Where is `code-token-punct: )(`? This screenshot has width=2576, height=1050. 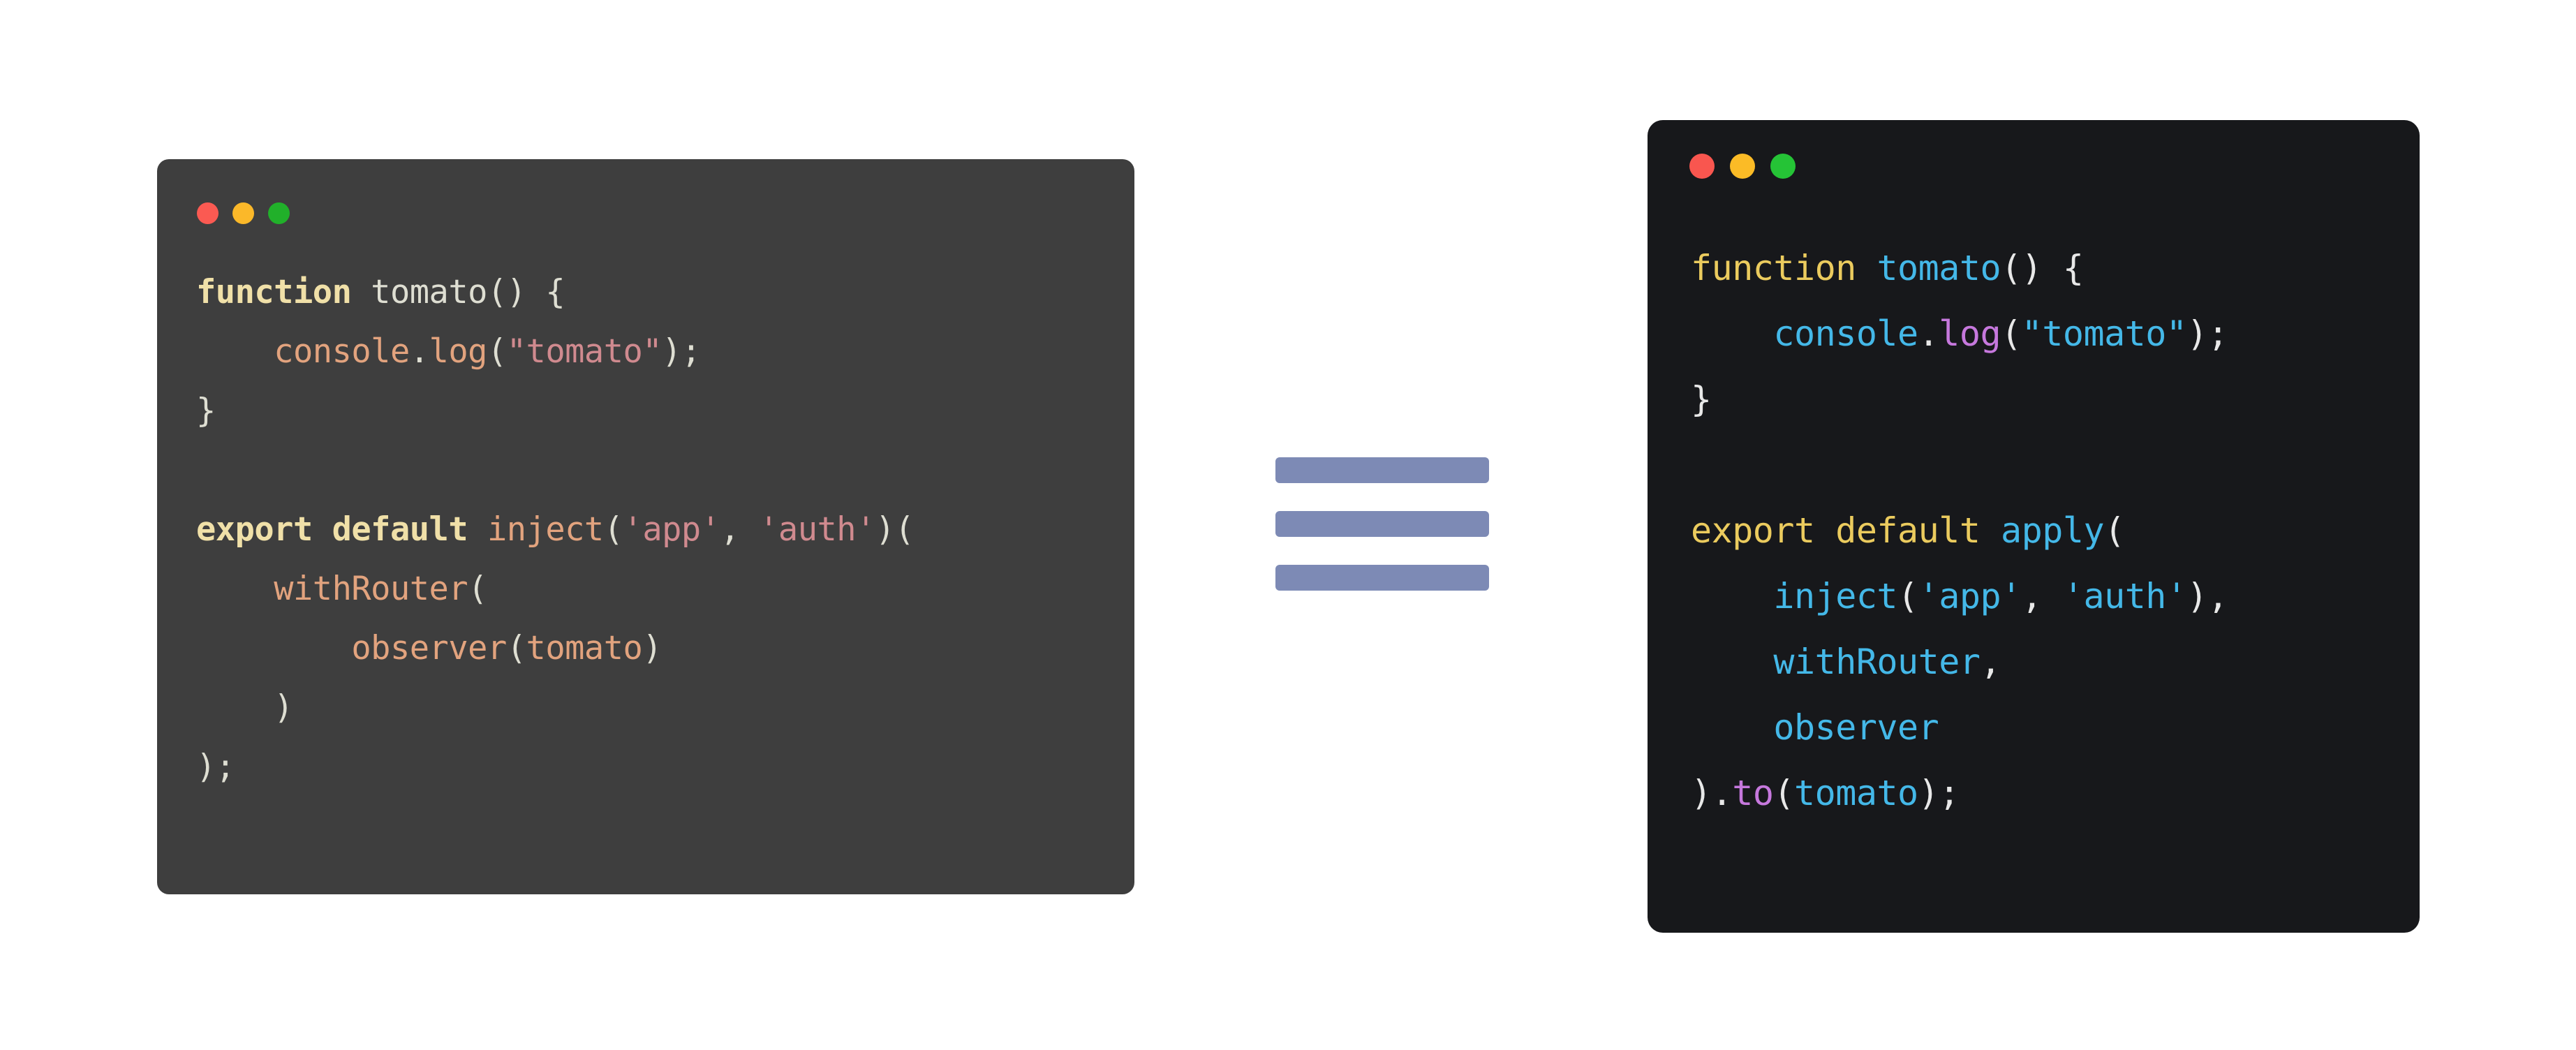 code-token-punct: )( is located at coordinates (895, 529).